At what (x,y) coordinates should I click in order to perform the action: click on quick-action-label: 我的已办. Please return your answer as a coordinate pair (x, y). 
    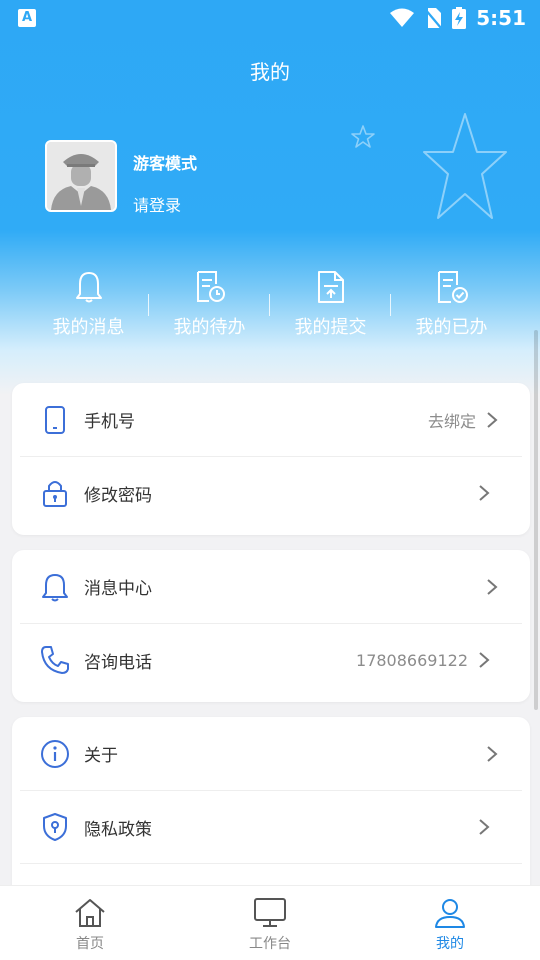
    Looking at the image, I should click on (451, 327).